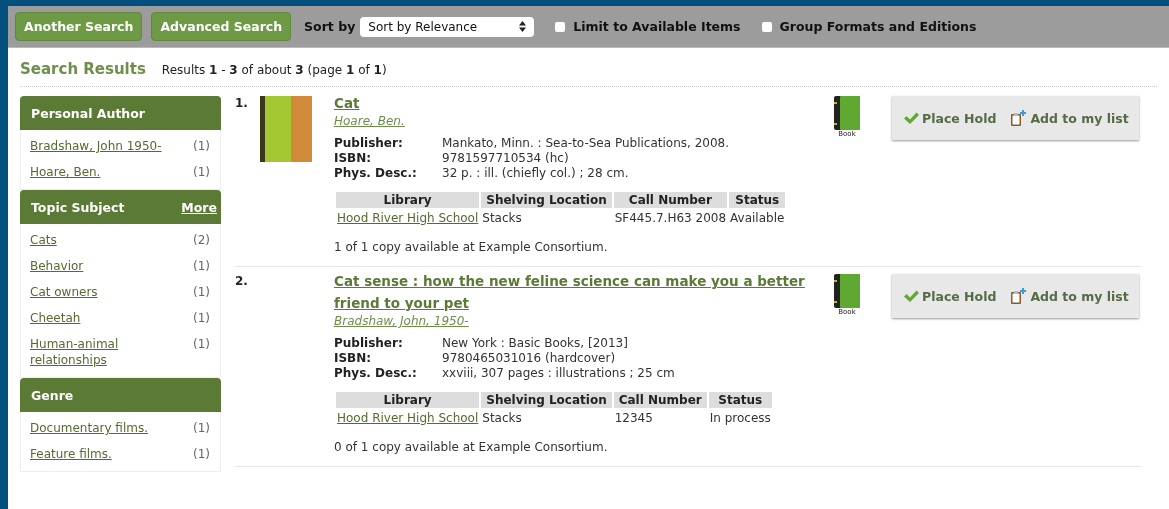 The width and height of the screenshot is (1169, 509). What do you see at coordinates (105, 352) in the screenshot?
I see `facet-link: Human-animal relationships` at bounding box center [105, 352].